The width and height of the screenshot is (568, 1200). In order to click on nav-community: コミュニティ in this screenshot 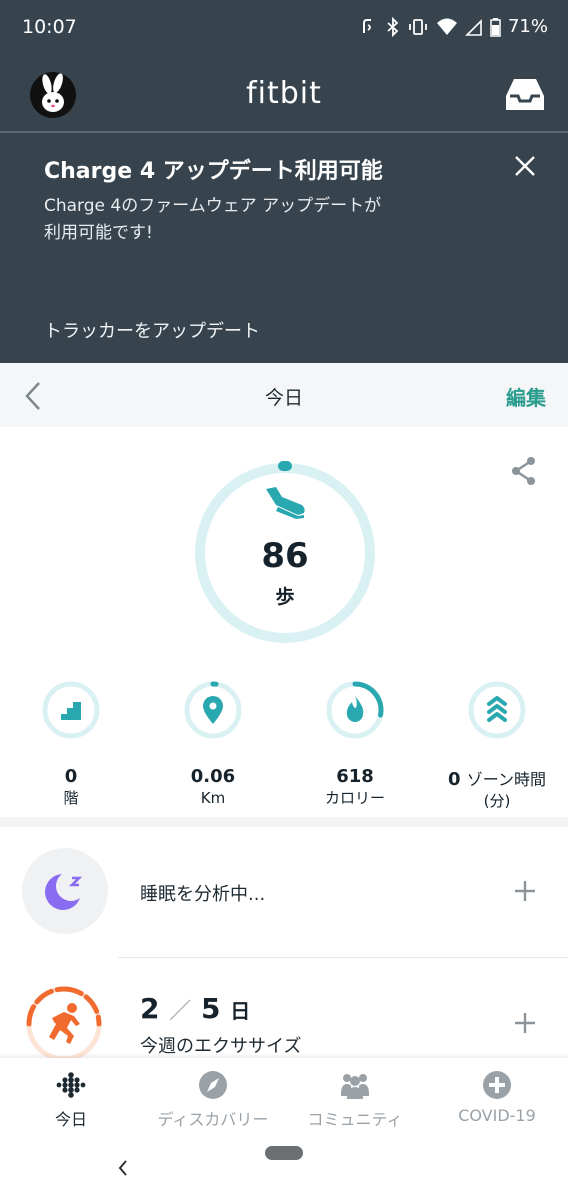, I will do `click(355, 1100)`.